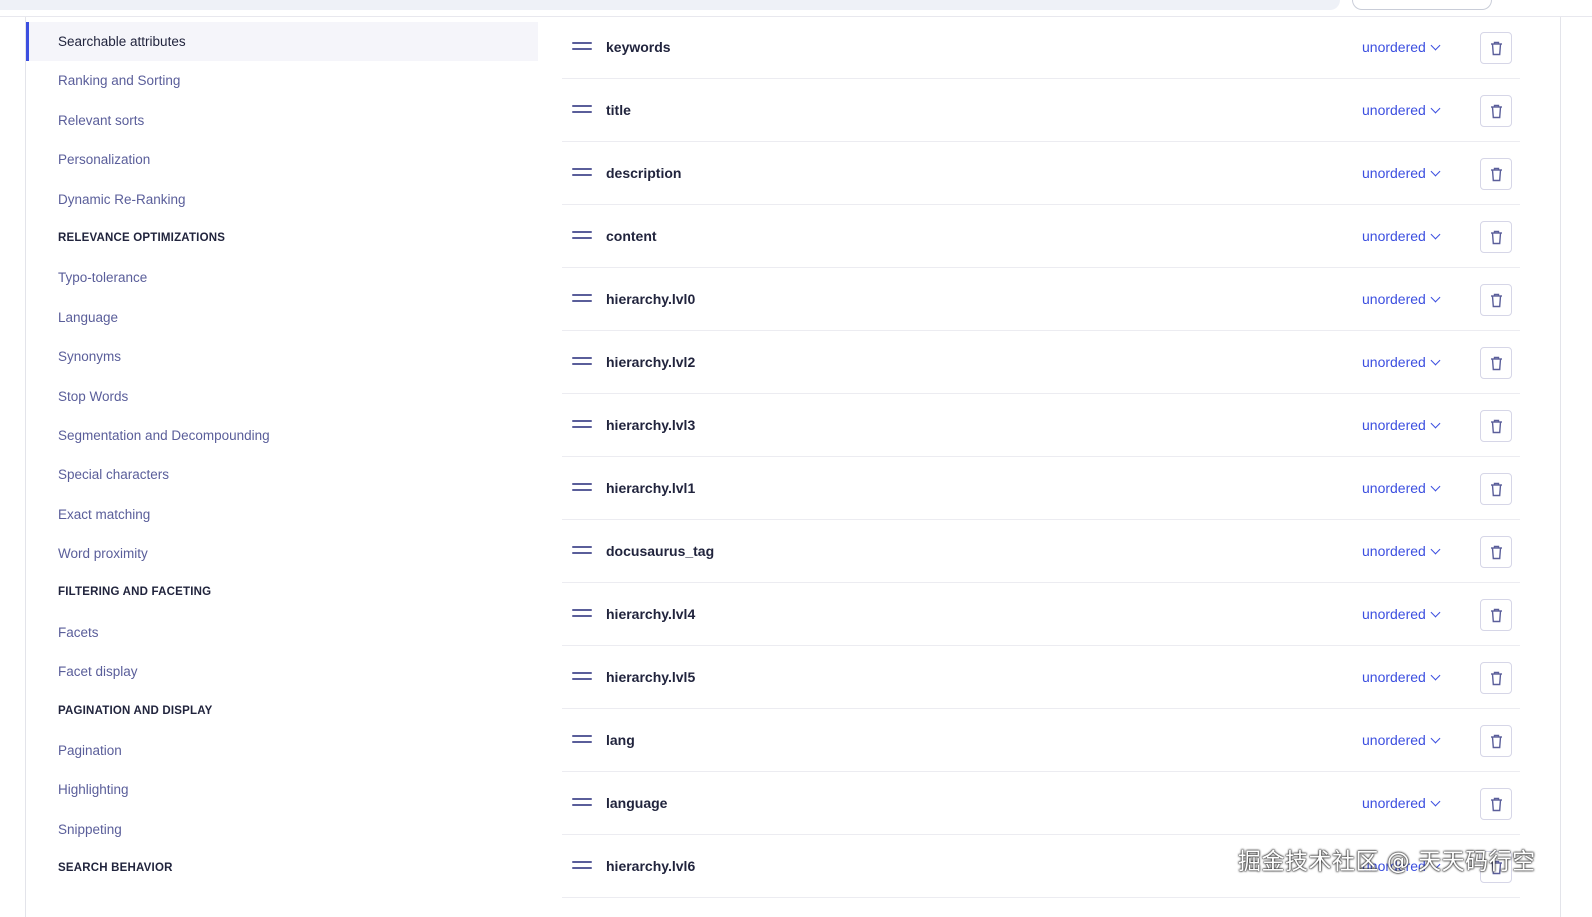  I want to click on attribute-row: keywords unordered, so click(1041, 47).